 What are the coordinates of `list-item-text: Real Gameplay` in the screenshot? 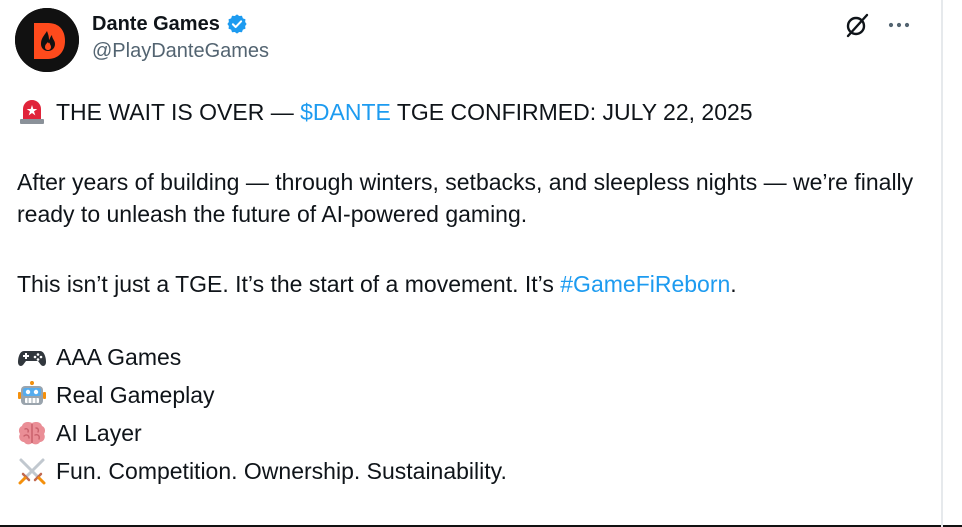 It's located at (135, 395).